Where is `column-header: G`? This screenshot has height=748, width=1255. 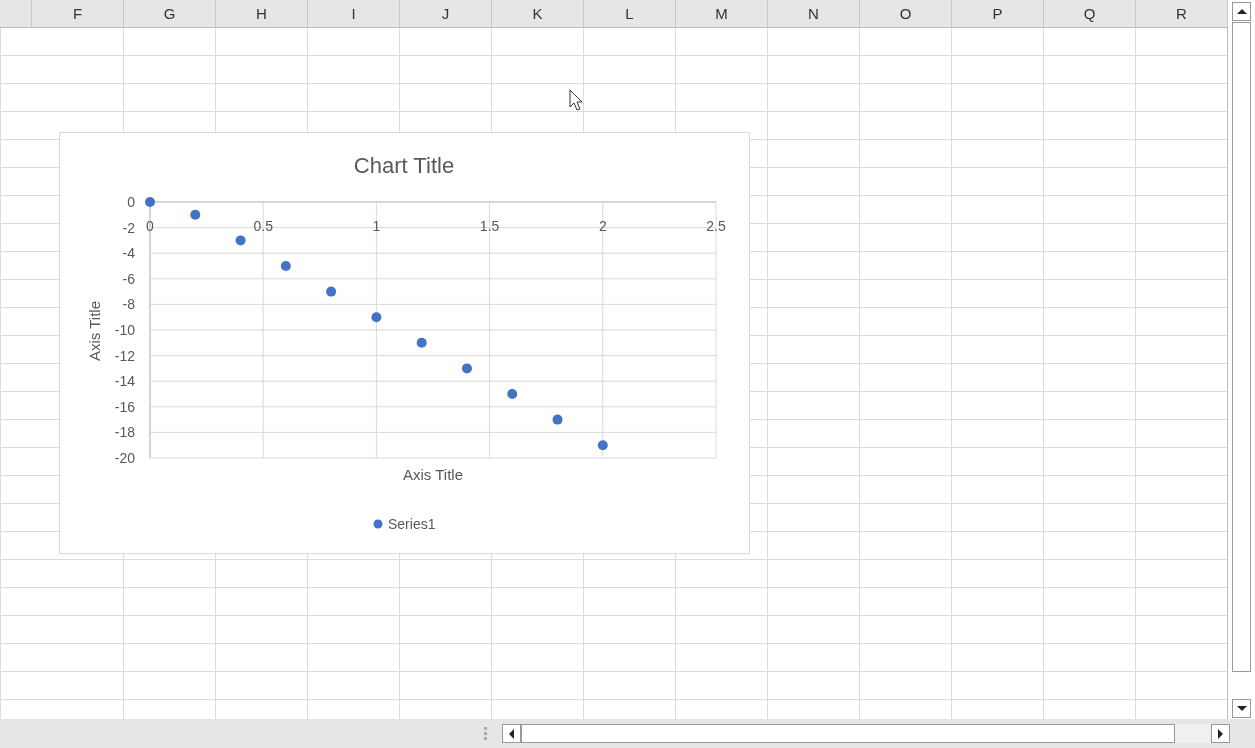 column-header: G is located at coordinates (170, 13).